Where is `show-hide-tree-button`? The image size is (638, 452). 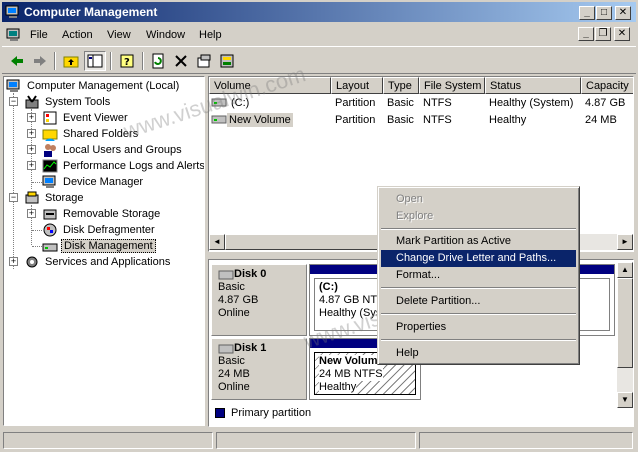
show-hide-tree-button is located at coordinates (95, 61).